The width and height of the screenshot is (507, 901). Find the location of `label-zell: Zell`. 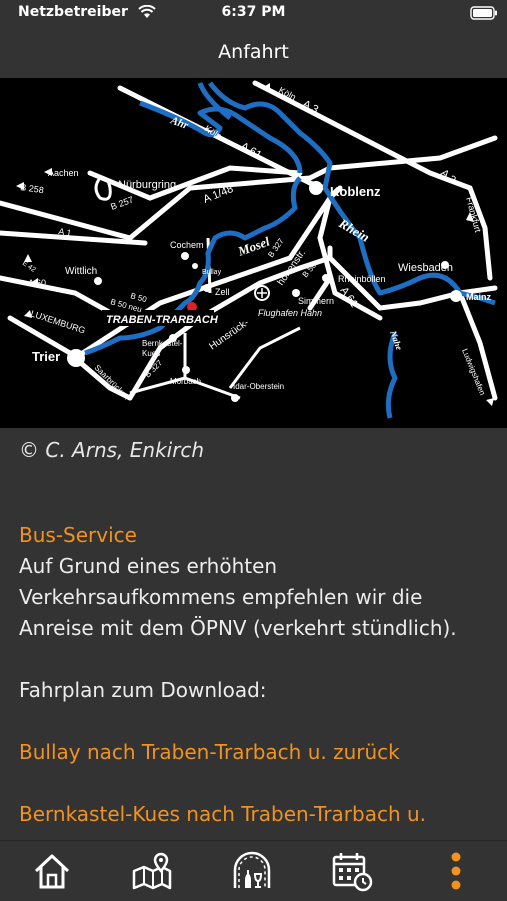

label-zell: Zell is located at coordinates (222, 292).